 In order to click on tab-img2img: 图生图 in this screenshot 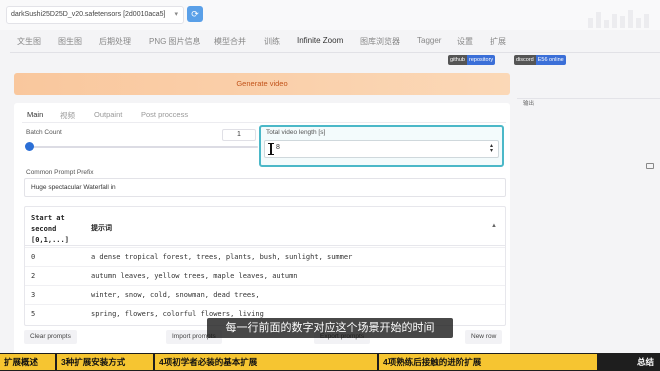, I will do `click(70, 41)`.